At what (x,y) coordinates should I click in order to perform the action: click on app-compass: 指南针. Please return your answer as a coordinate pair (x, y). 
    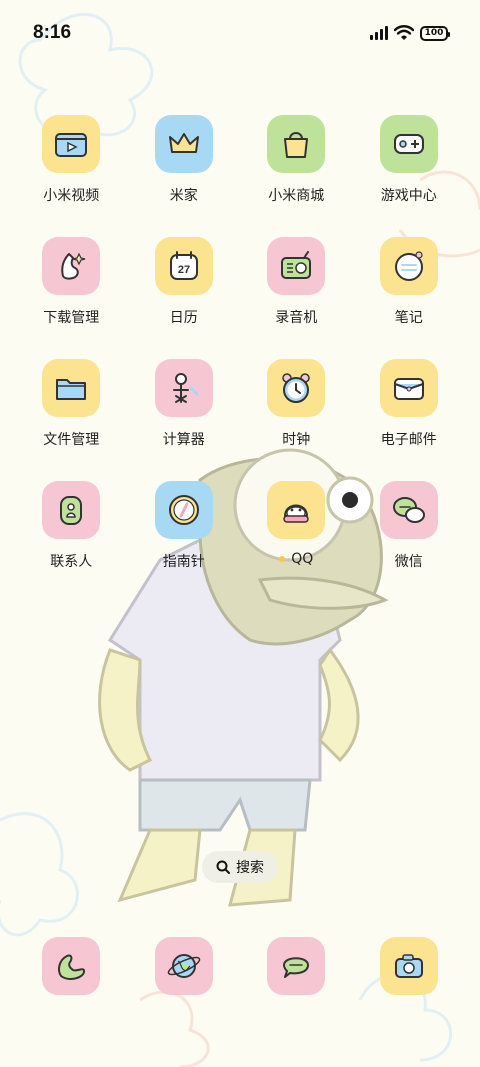
    Looking at the image, I should click on (184, 527).